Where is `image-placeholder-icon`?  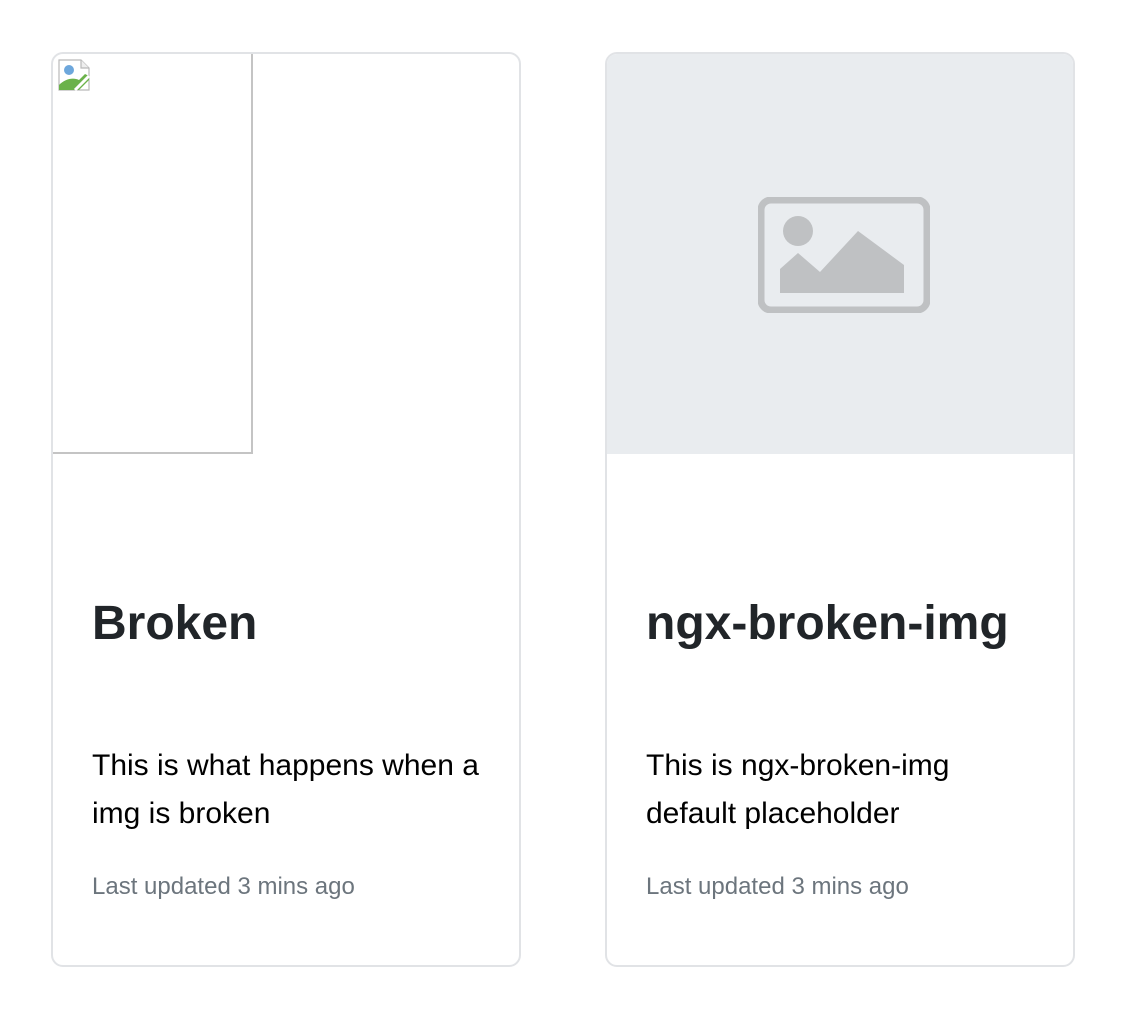 image-placeholder-icon is located at coordinates (844, 255).